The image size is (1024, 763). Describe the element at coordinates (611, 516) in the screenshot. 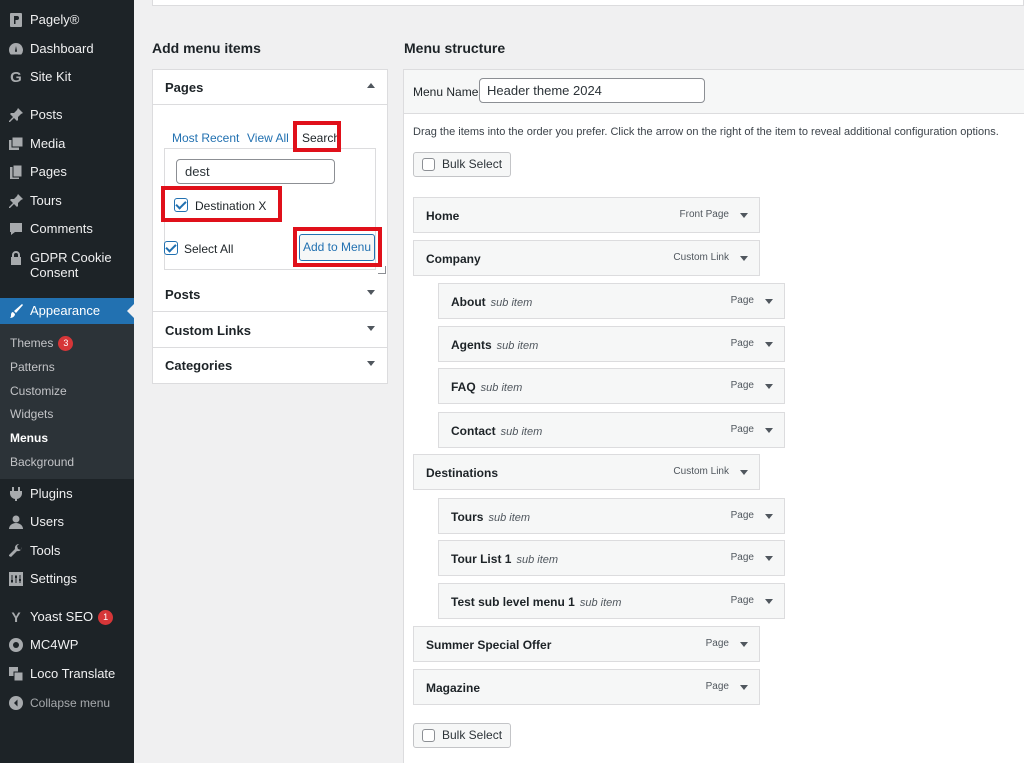

I see `menu-item: Tours sub item Page` at that location.